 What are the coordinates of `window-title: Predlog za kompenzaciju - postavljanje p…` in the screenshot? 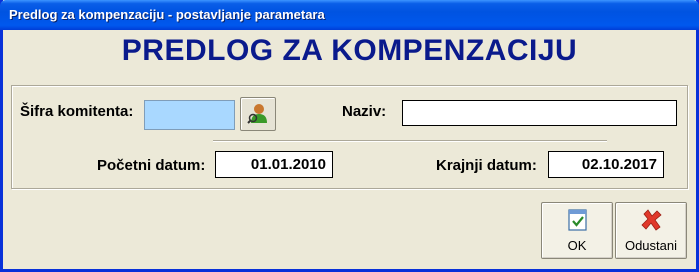 It's located at (167, 14).